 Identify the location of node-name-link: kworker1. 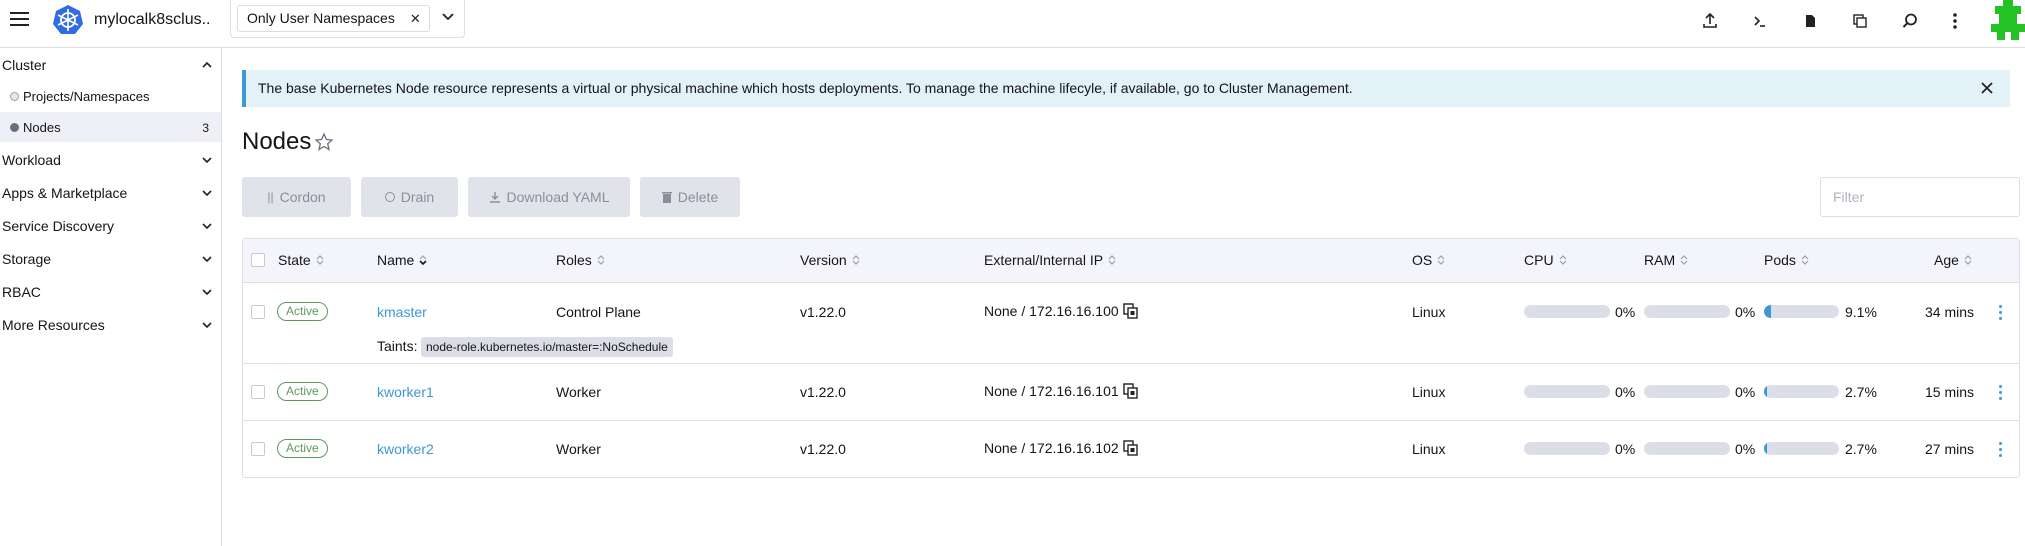
(405, 392).